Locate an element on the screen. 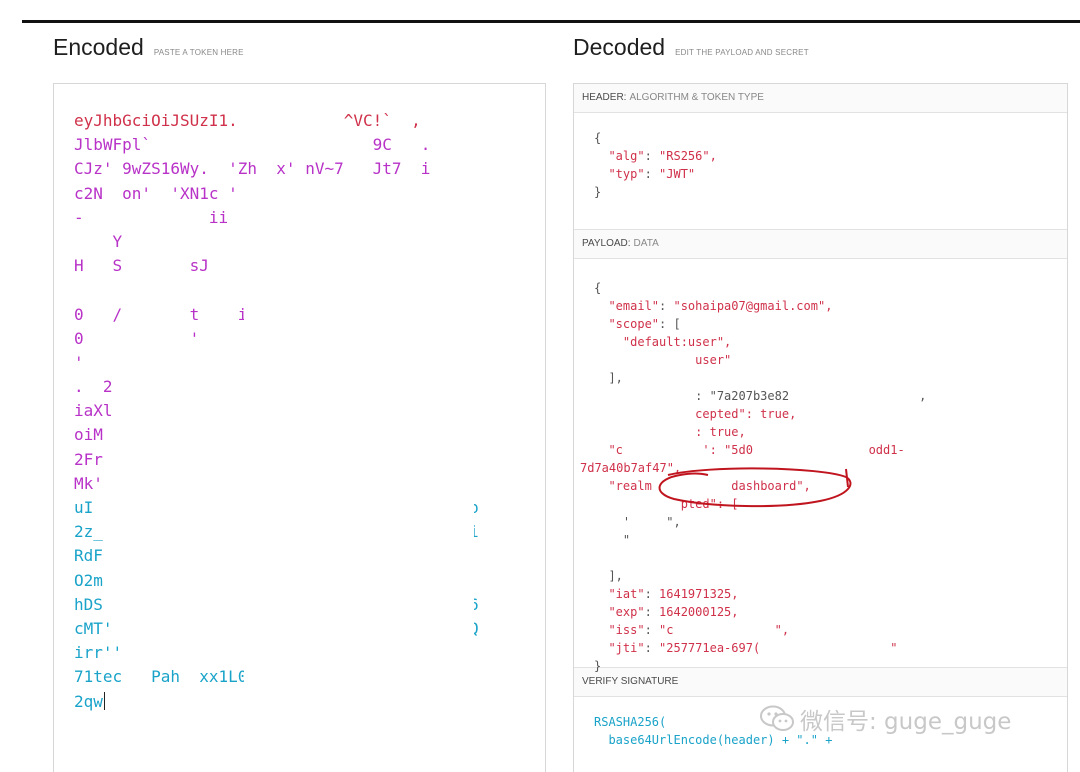  decoded-heading: Decoded EDIT THE PAYLOAD AND SECRET is located at coordinates (691, 47).